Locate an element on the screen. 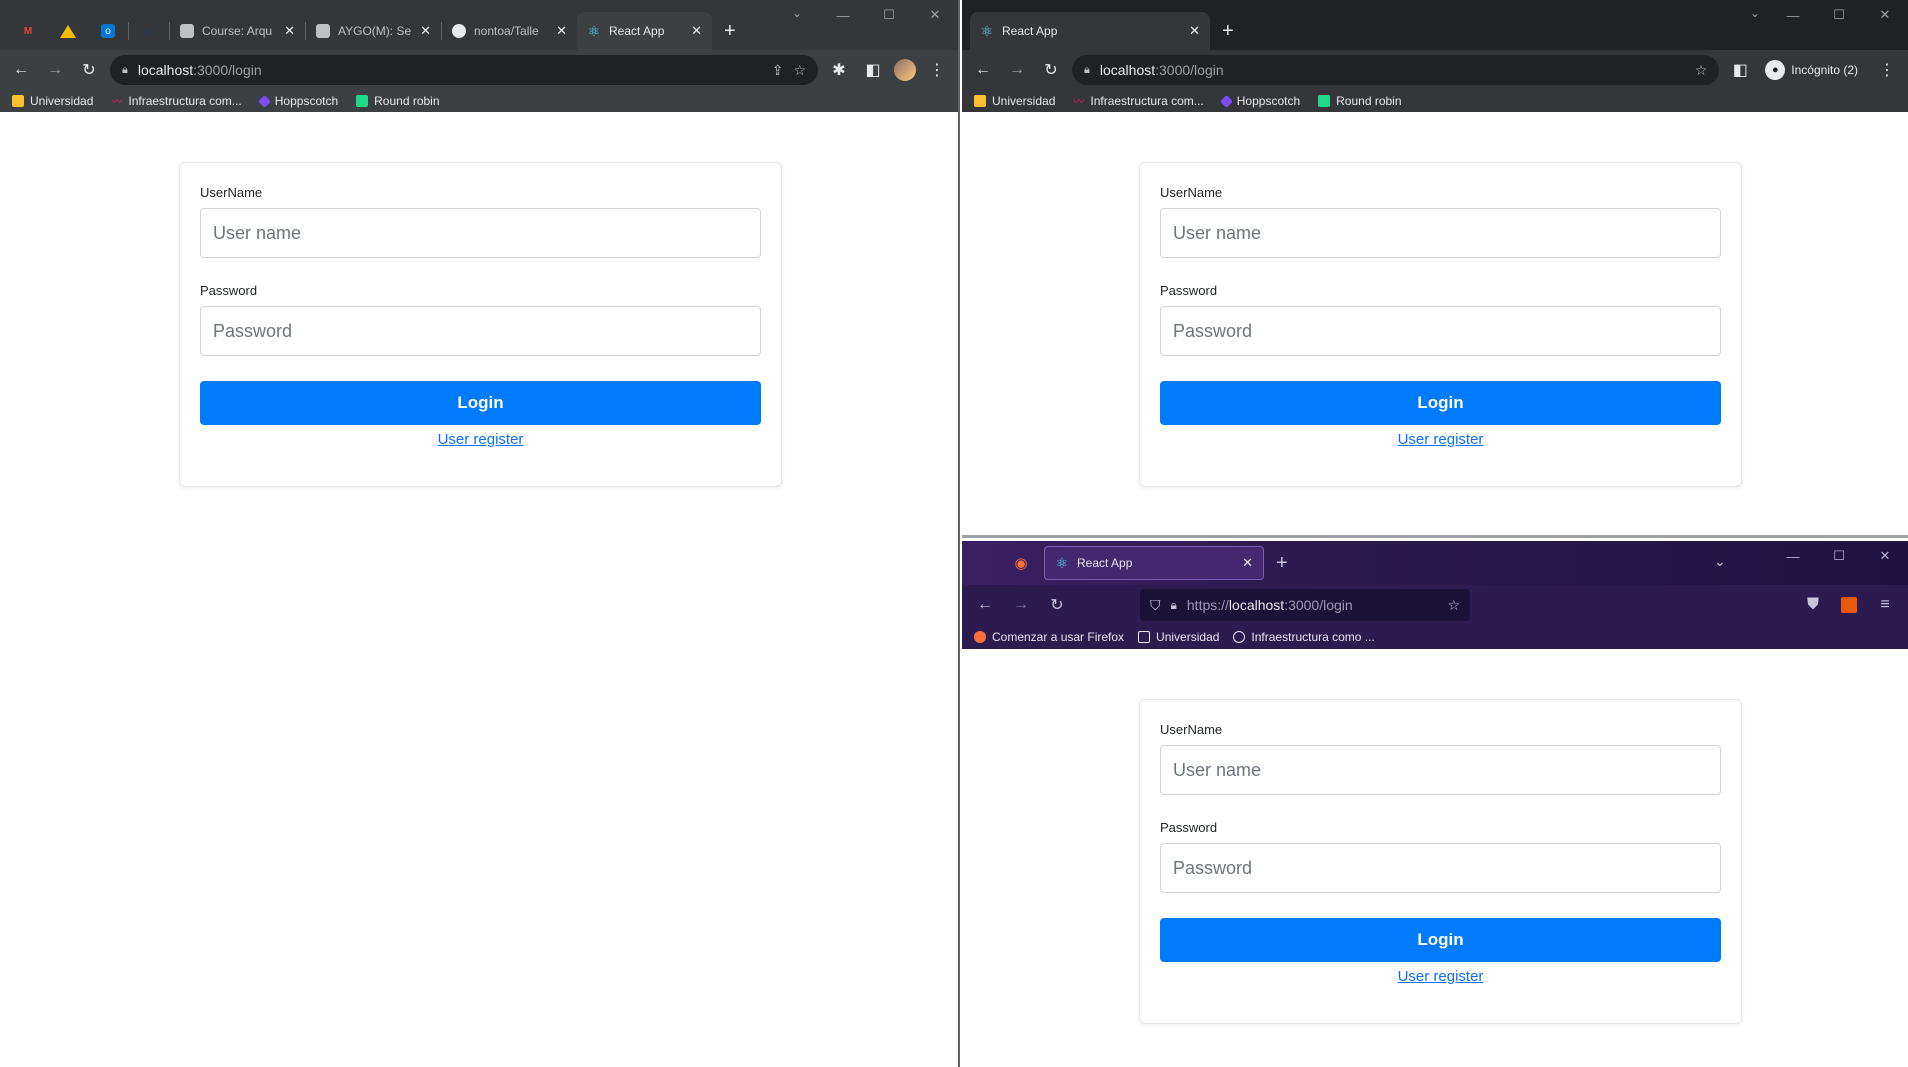 The width and height of the screenshot is (1908, 1067). tab-aygo: AYGO(M): Se ✕ is located at coordinates (373, 31).